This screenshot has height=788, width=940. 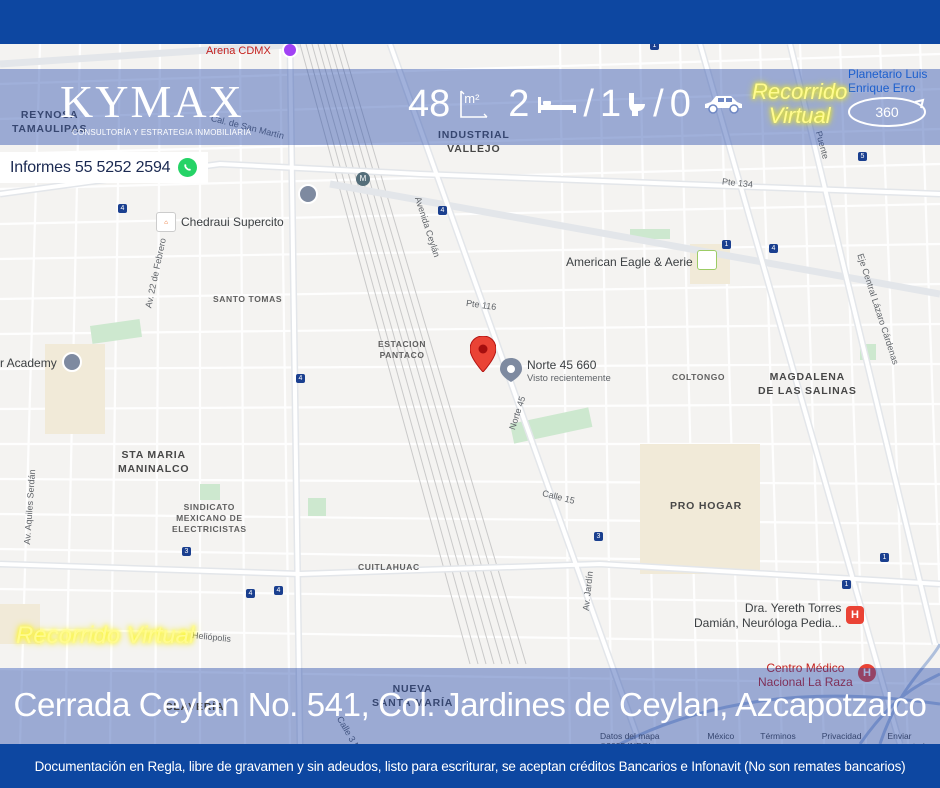 I want to click on whatsapp-icon, so click(x=188, y=167).